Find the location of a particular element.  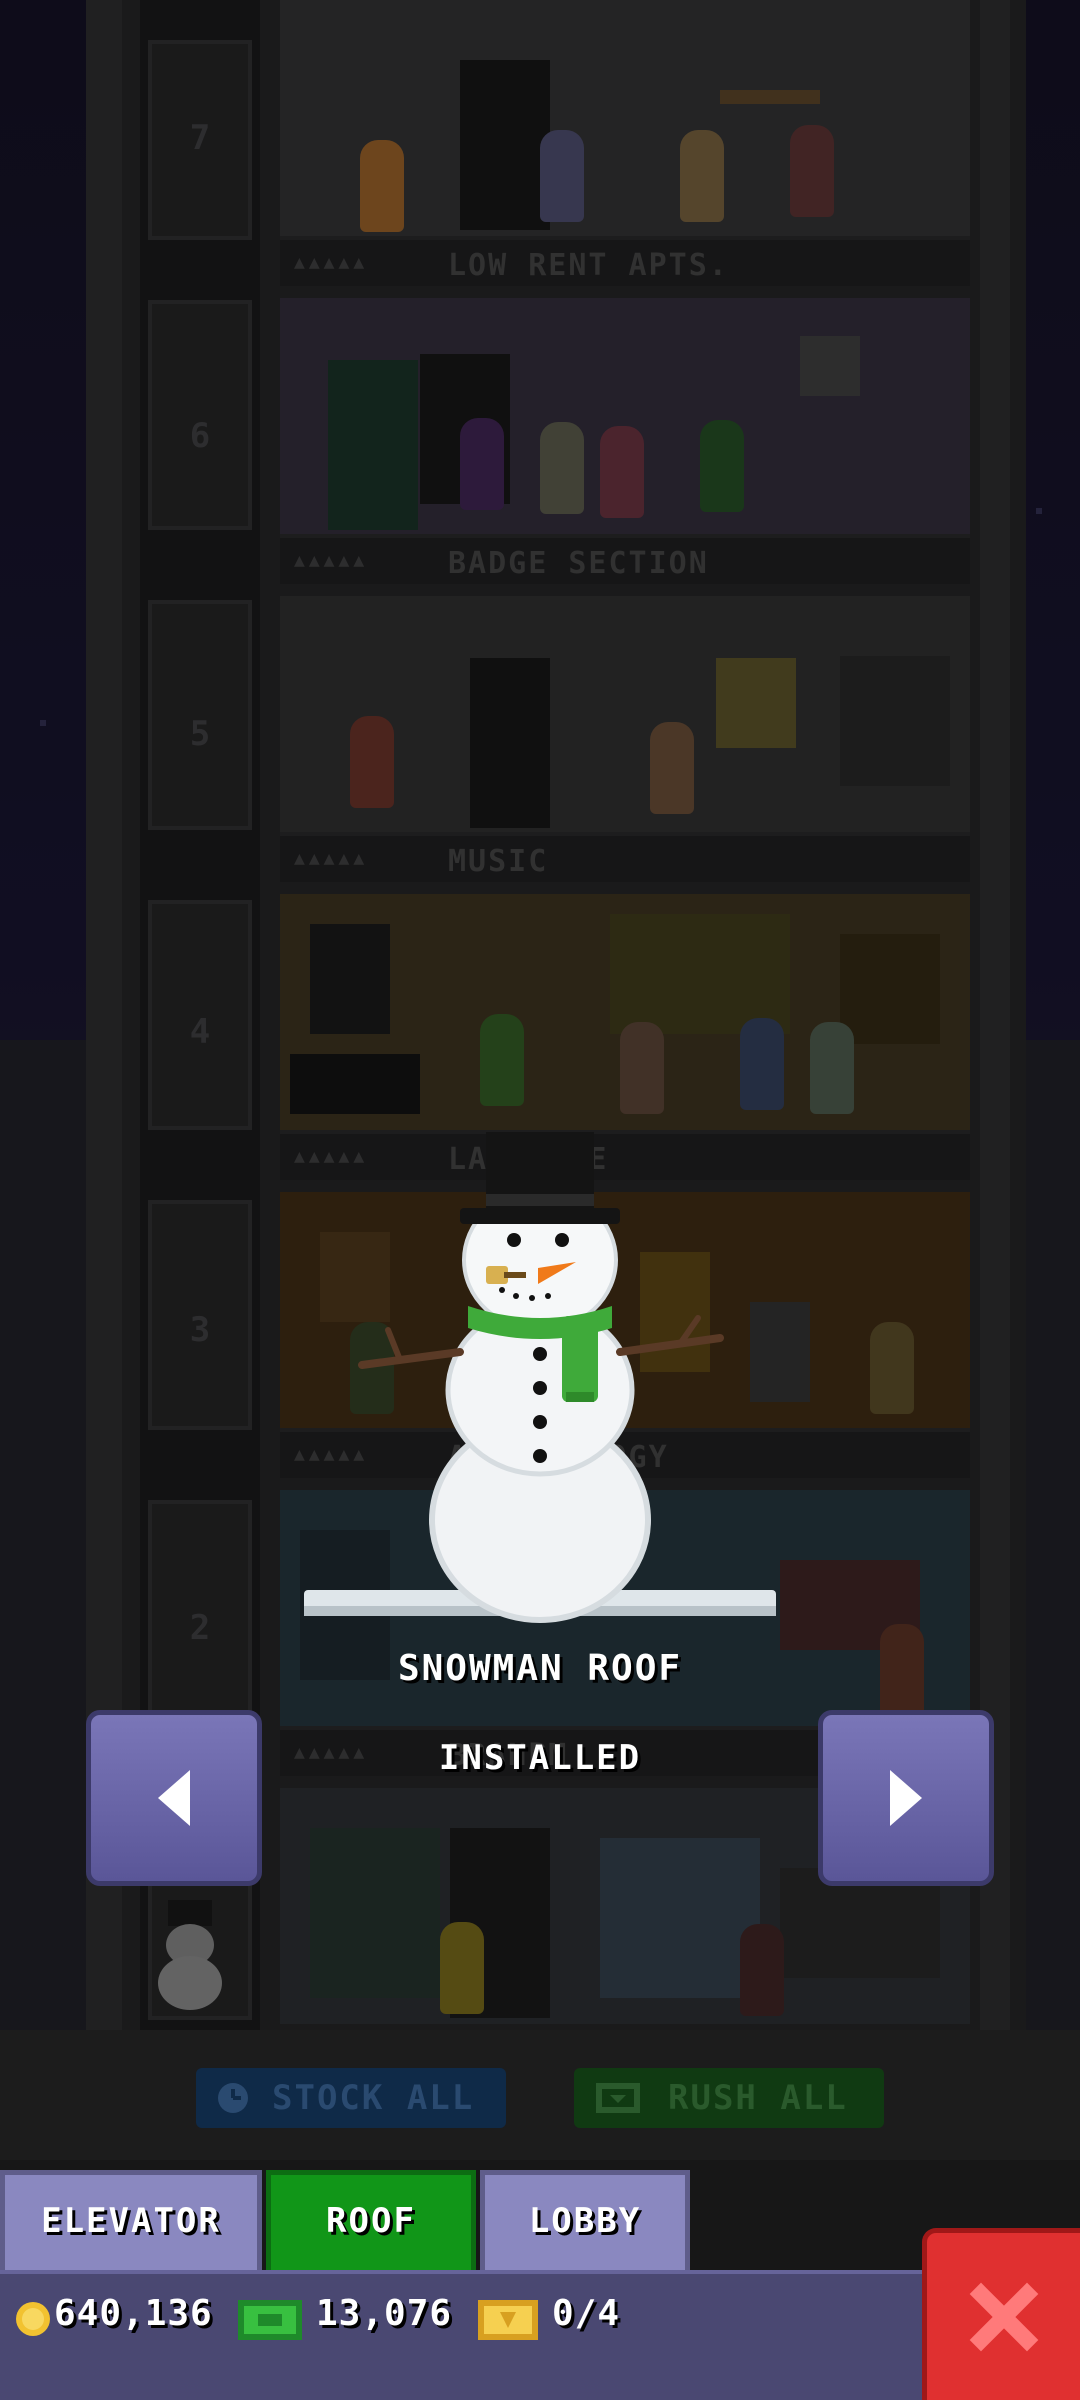

chevron-left-icon is located at coordinates (174, 1798).